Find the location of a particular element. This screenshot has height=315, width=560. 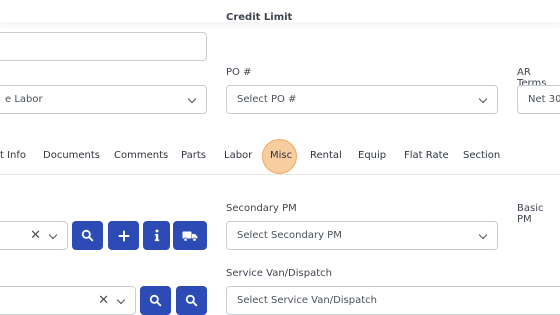

left-select-2: ✕ is located at coordinates (68, 300).